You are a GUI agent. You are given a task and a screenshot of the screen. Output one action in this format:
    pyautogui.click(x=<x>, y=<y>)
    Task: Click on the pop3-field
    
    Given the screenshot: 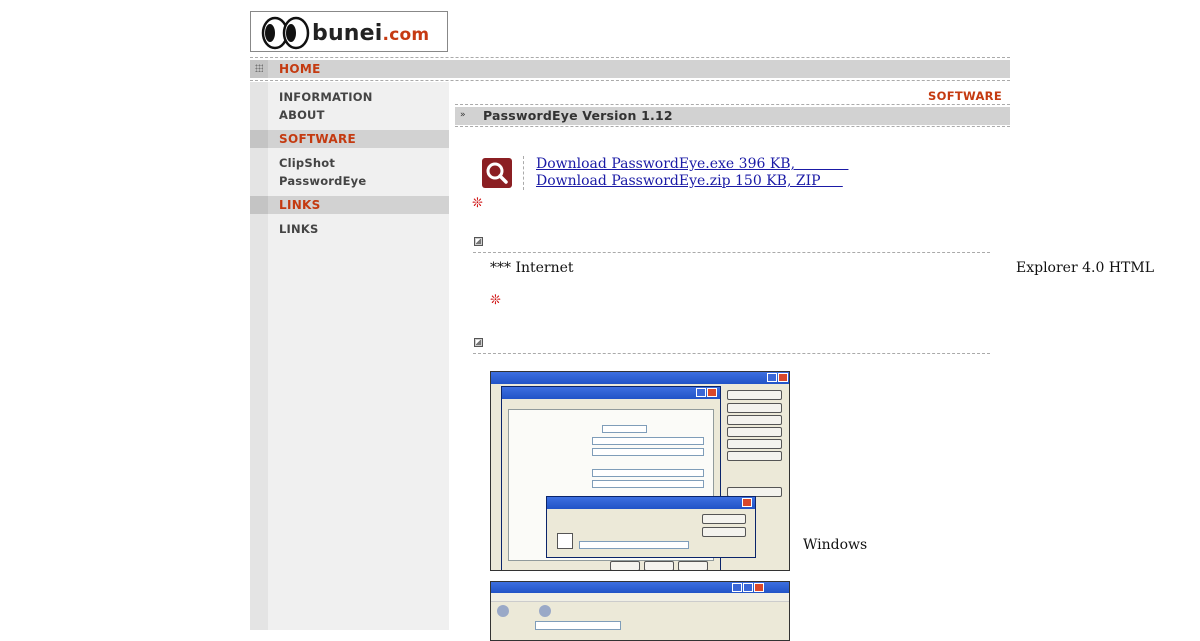 What is the action you would take?
    pyautogui.click(x=648, y=441)
    